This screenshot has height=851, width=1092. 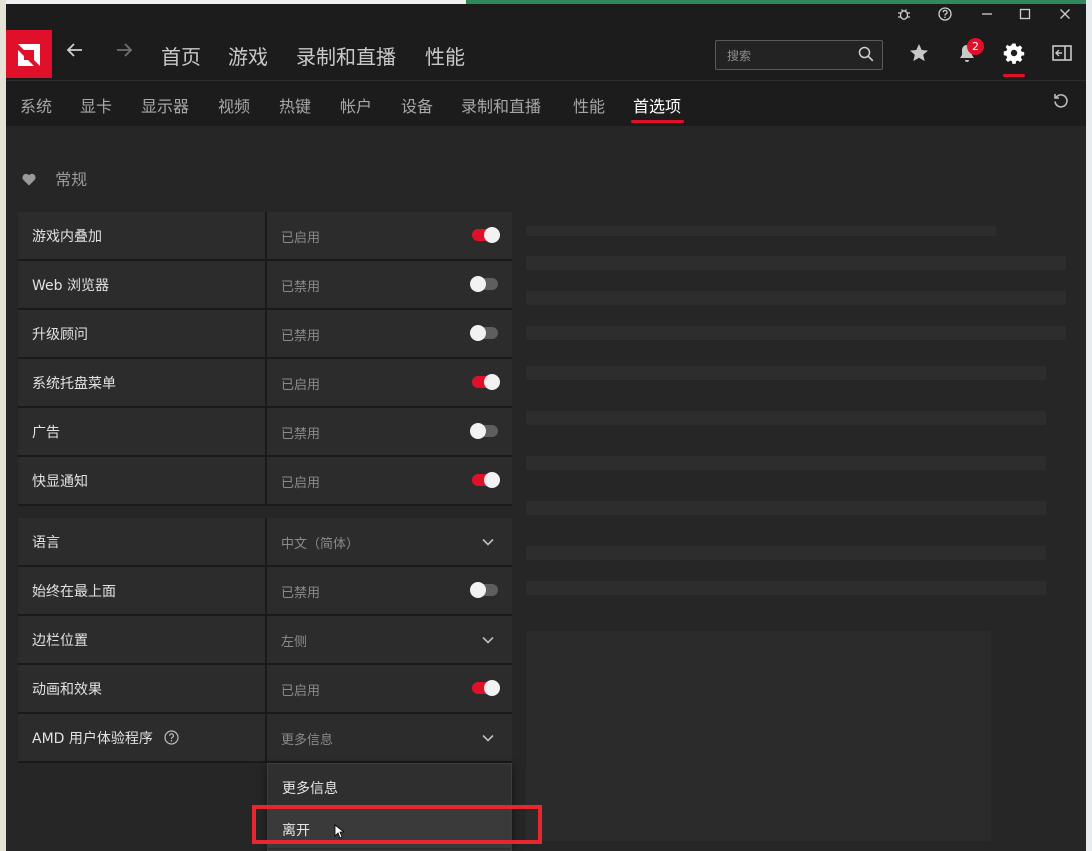 I want to click on setting-label-cell: AMD 用户体验程序, so click(x=141, y=737).